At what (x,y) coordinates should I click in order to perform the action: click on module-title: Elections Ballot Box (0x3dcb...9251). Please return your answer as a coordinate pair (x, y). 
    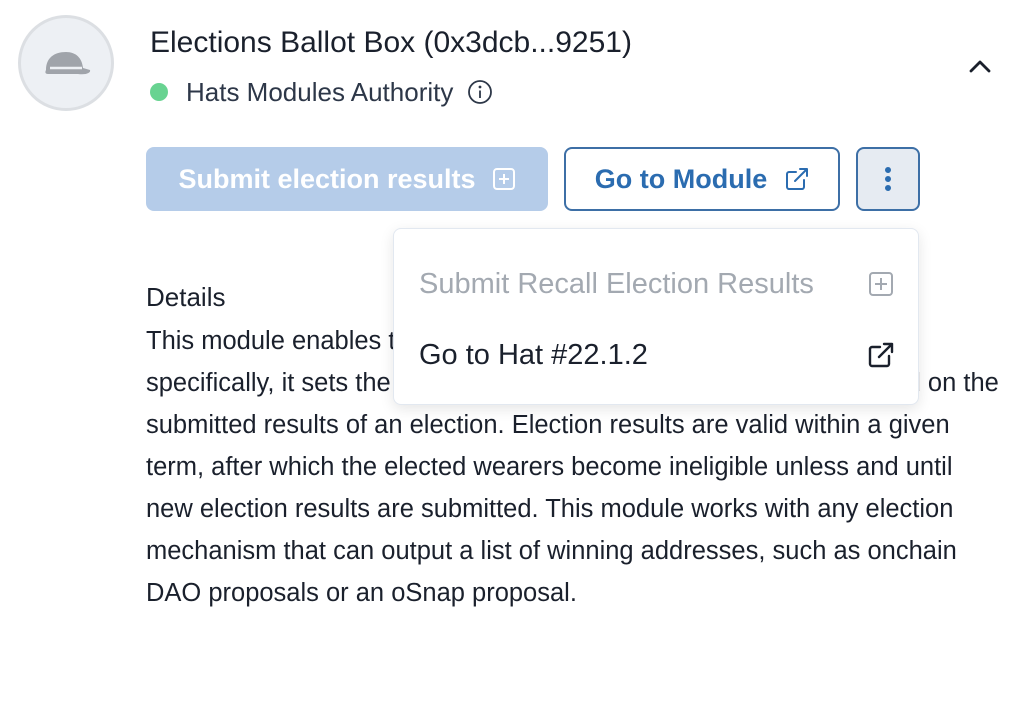
    Looking at the image, I should click on (391, 42).